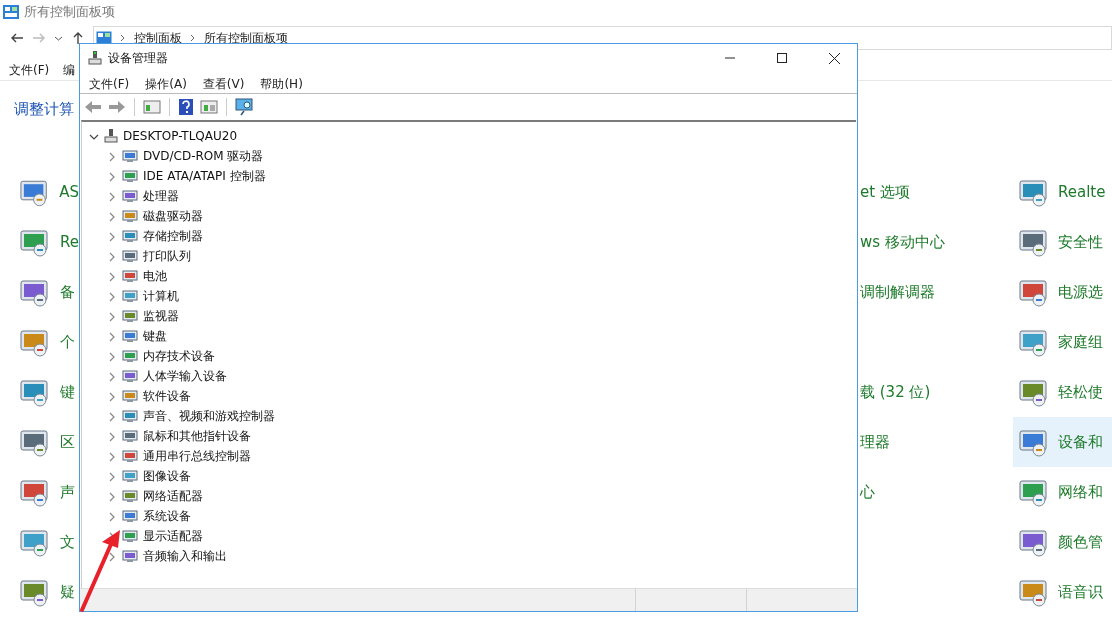  Describe the element at coordinates (193, 38) in the screenshot. I see `chevron-icon` at that location.